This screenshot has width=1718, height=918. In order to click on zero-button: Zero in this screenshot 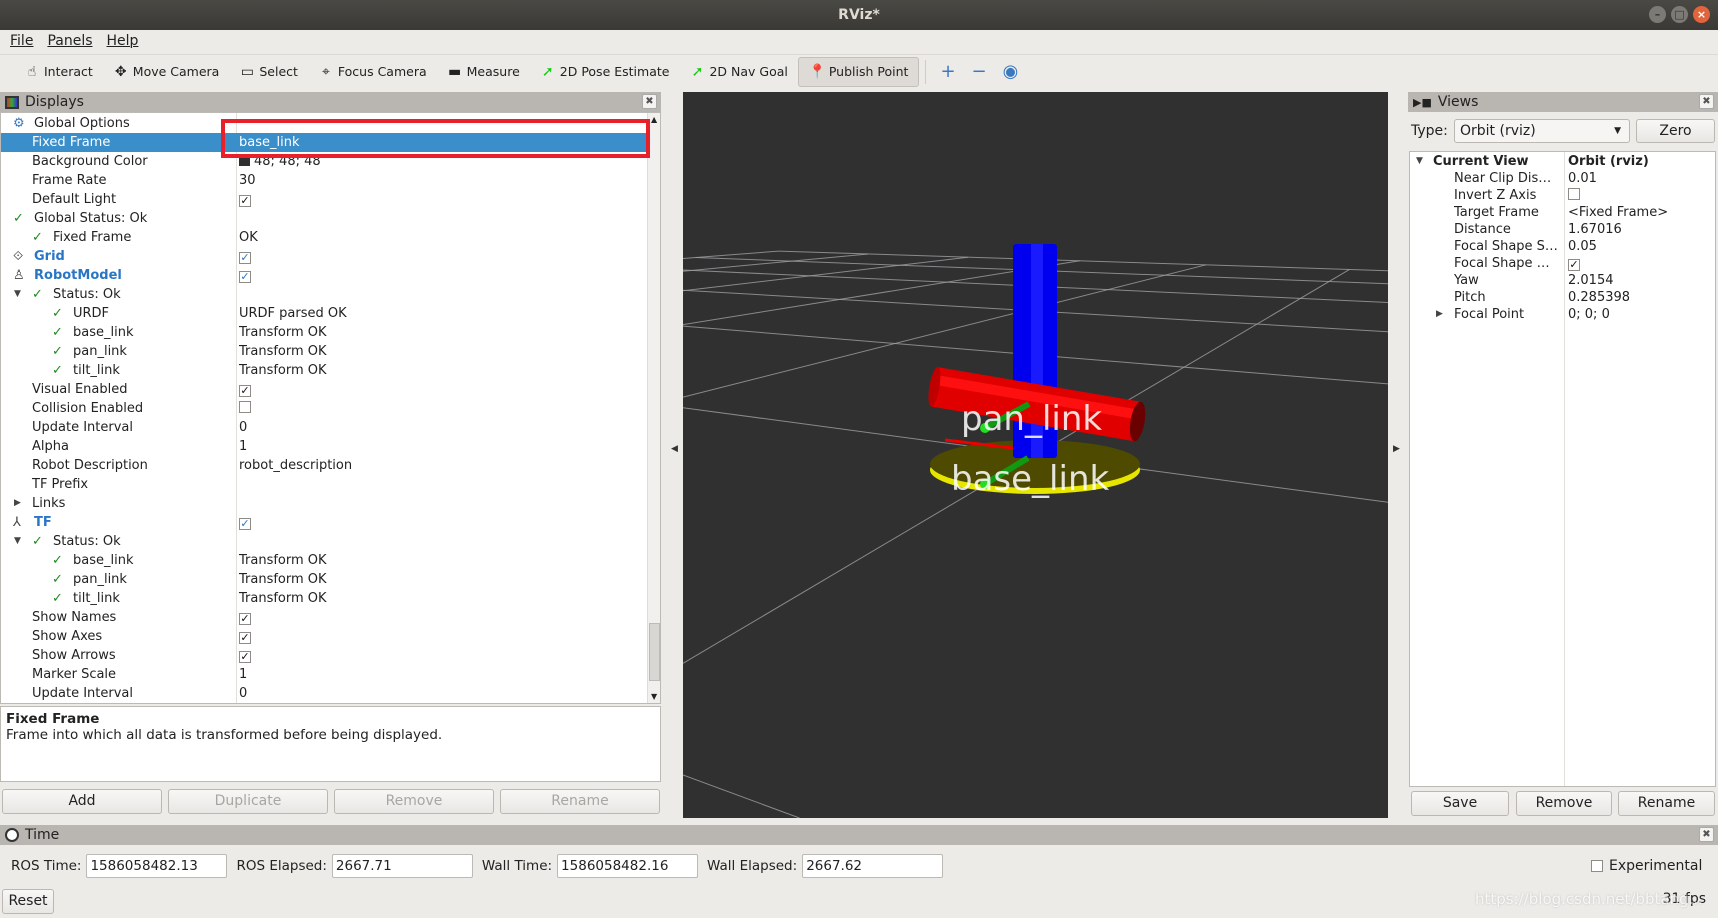, I will do `click(1675, 131)`.